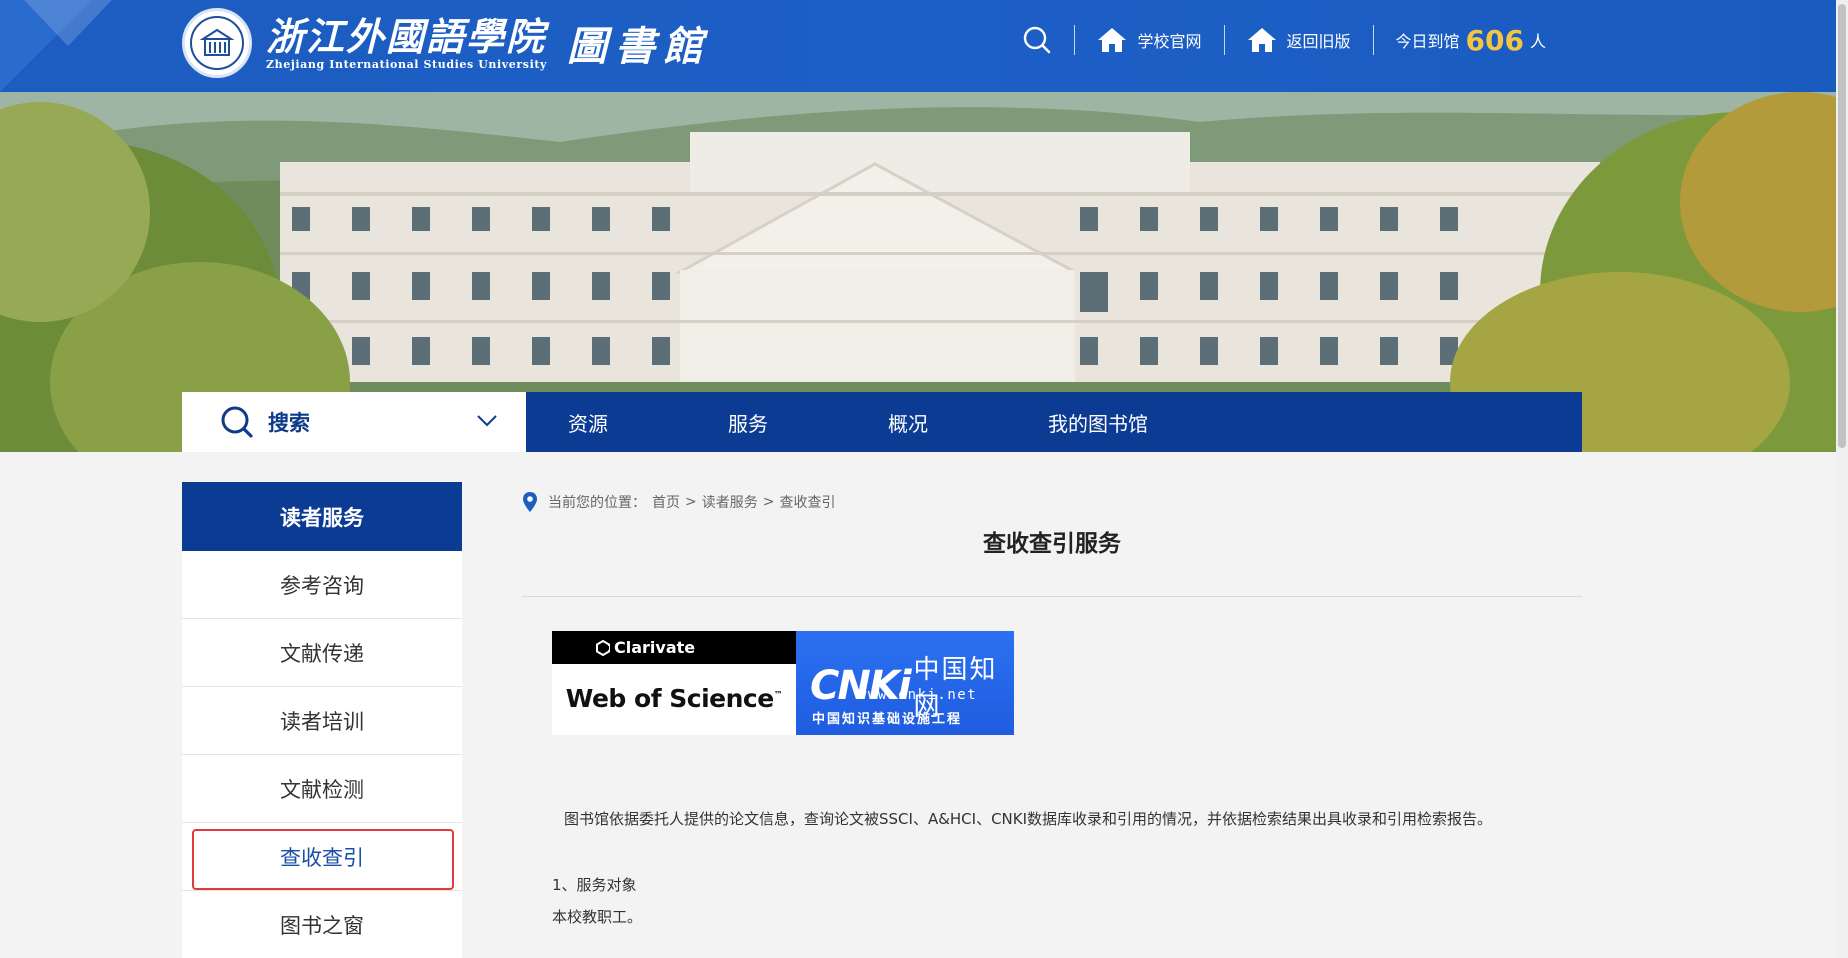  I want to click on cnki-url: www.cnki.net, so click(918, 695).